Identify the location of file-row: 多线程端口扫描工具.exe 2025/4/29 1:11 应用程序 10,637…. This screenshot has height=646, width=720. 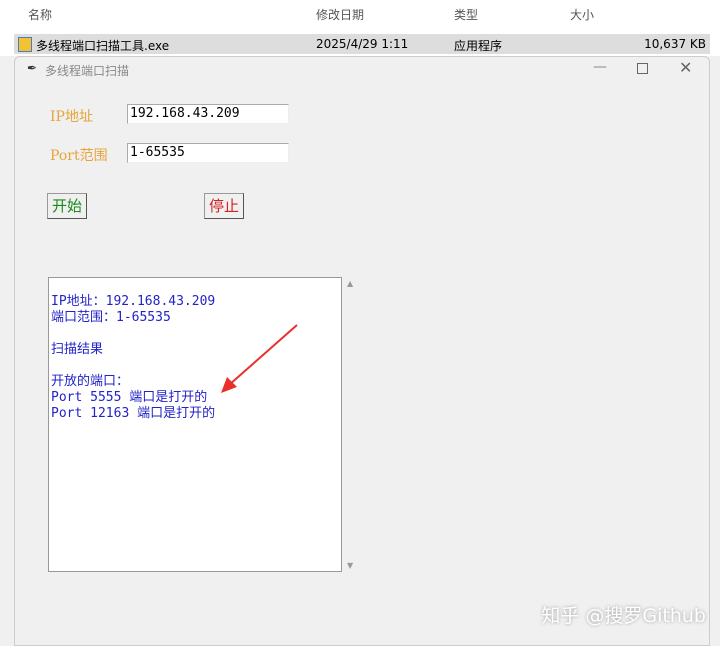
(362, 44).